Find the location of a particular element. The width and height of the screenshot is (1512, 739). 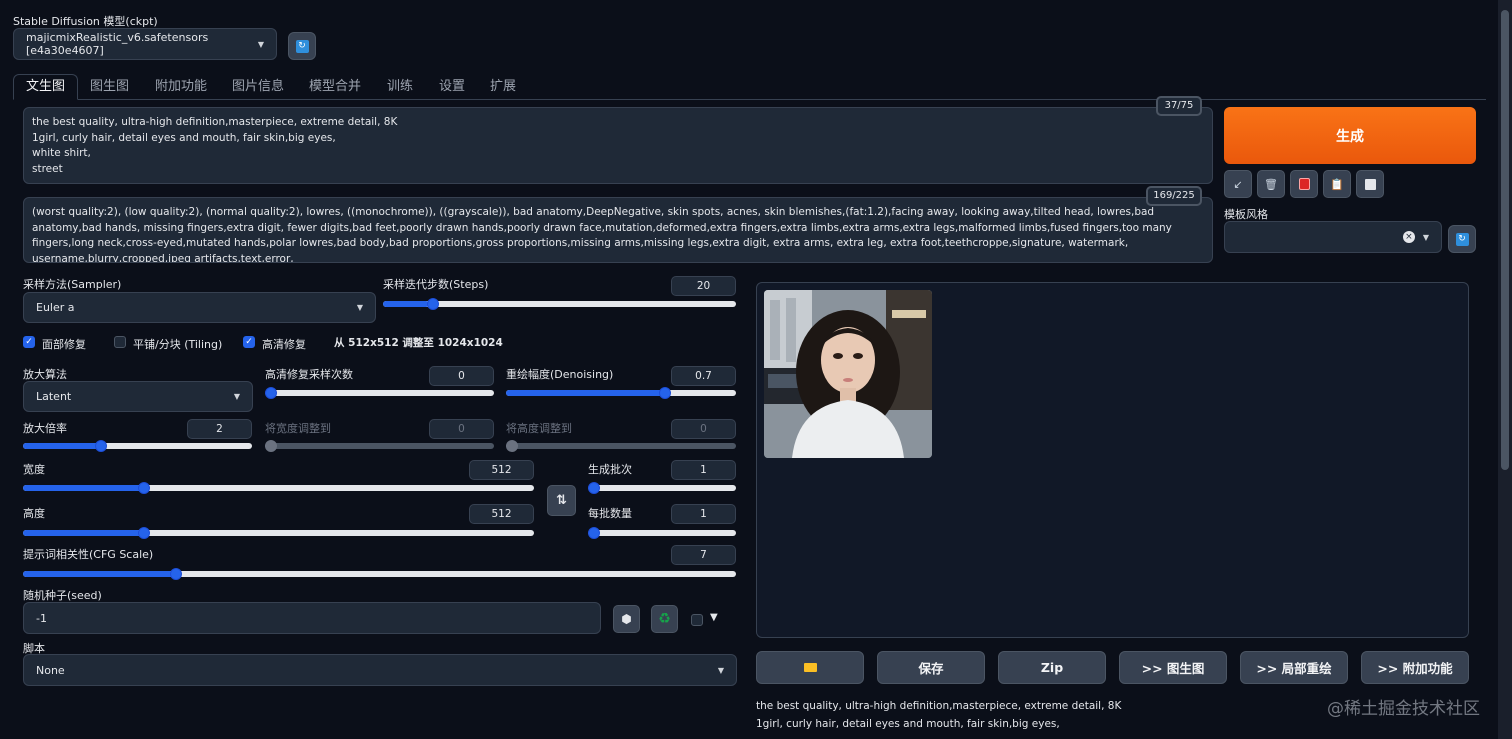

extra-seed-toggle-icon: ▼ is located at coordinates (714, 617).